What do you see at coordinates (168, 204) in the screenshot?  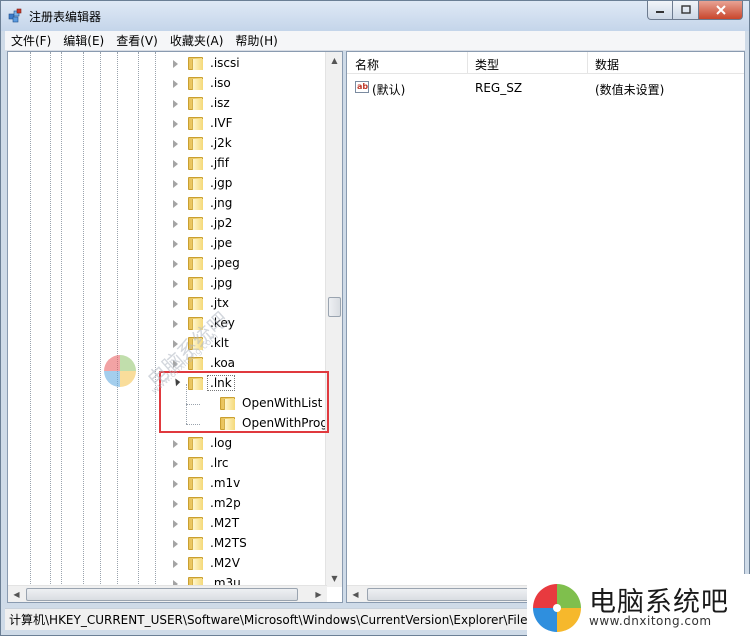 I see `tree-key-item: .jng` at bounding box center [168, 204].